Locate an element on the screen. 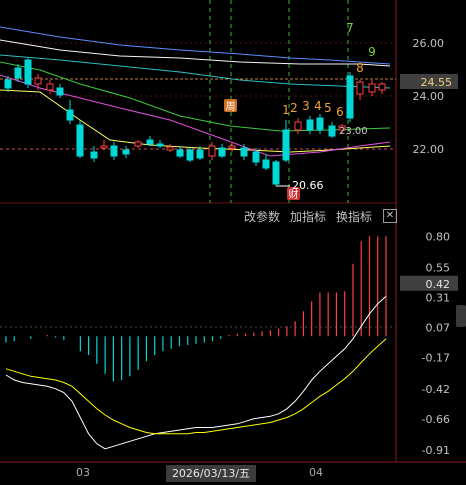 The height and width of the screenshot is (485, 466). countdown-number: 9 is located at coordinates (372, 52).